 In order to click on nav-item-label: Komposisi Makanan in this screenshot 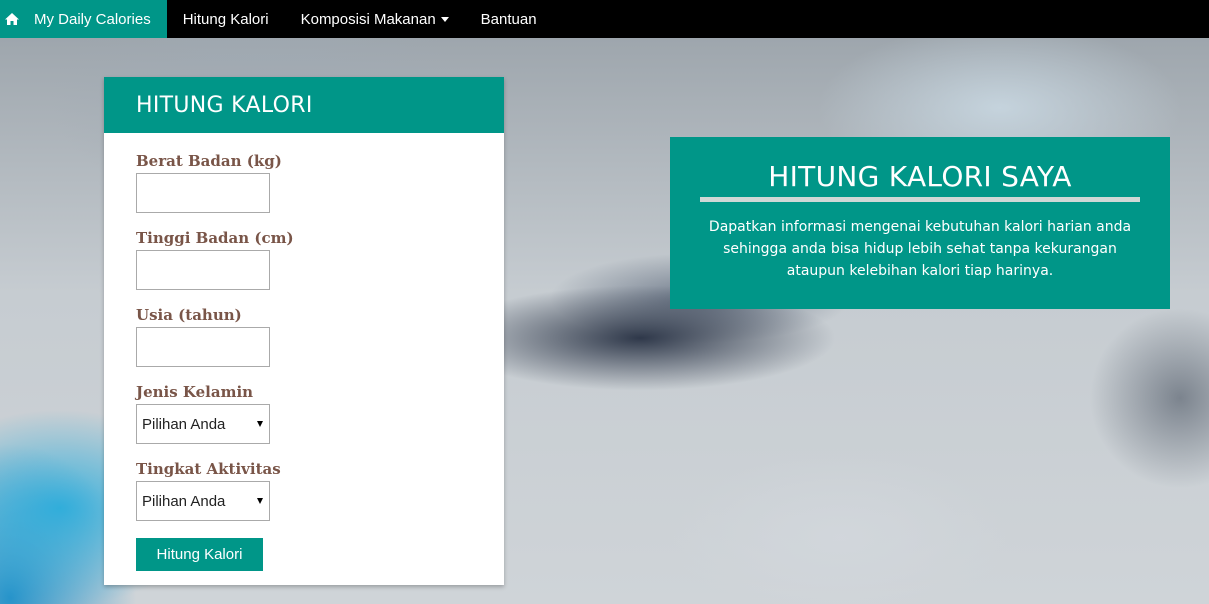, I will do `click(368, 19)`.